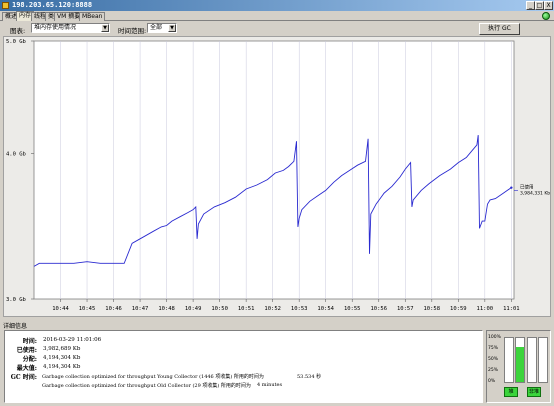  I want to click on chart-select: 堆内存使用情况 ▼, so click(70, 28).